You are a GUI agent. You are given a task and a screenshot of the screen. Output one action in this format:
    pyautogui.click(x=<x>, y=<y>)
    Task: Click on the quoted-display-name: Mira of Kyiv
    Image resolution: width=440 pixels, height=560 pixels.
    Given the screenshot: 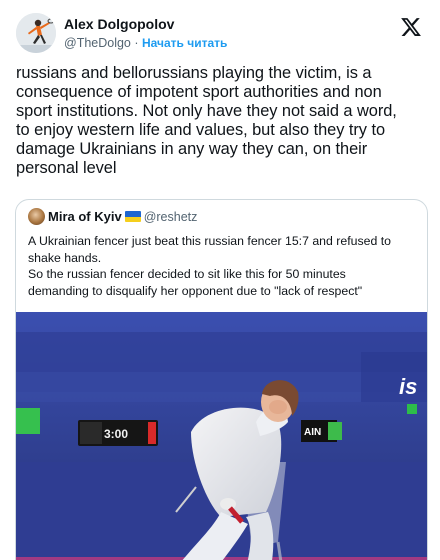 What is the action you would take?
    pyautogui.click(x=85, y=216)
    